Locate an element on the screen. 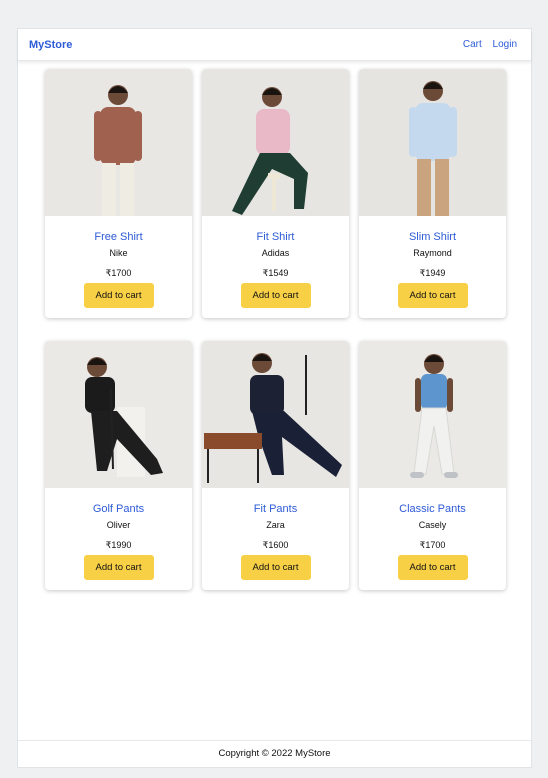 Image resolution: width=548 pixels, height=778 pixels. product-card: Fit Shirt Adidas ₹1549 Add to cart is located at coordinates (275, 193).